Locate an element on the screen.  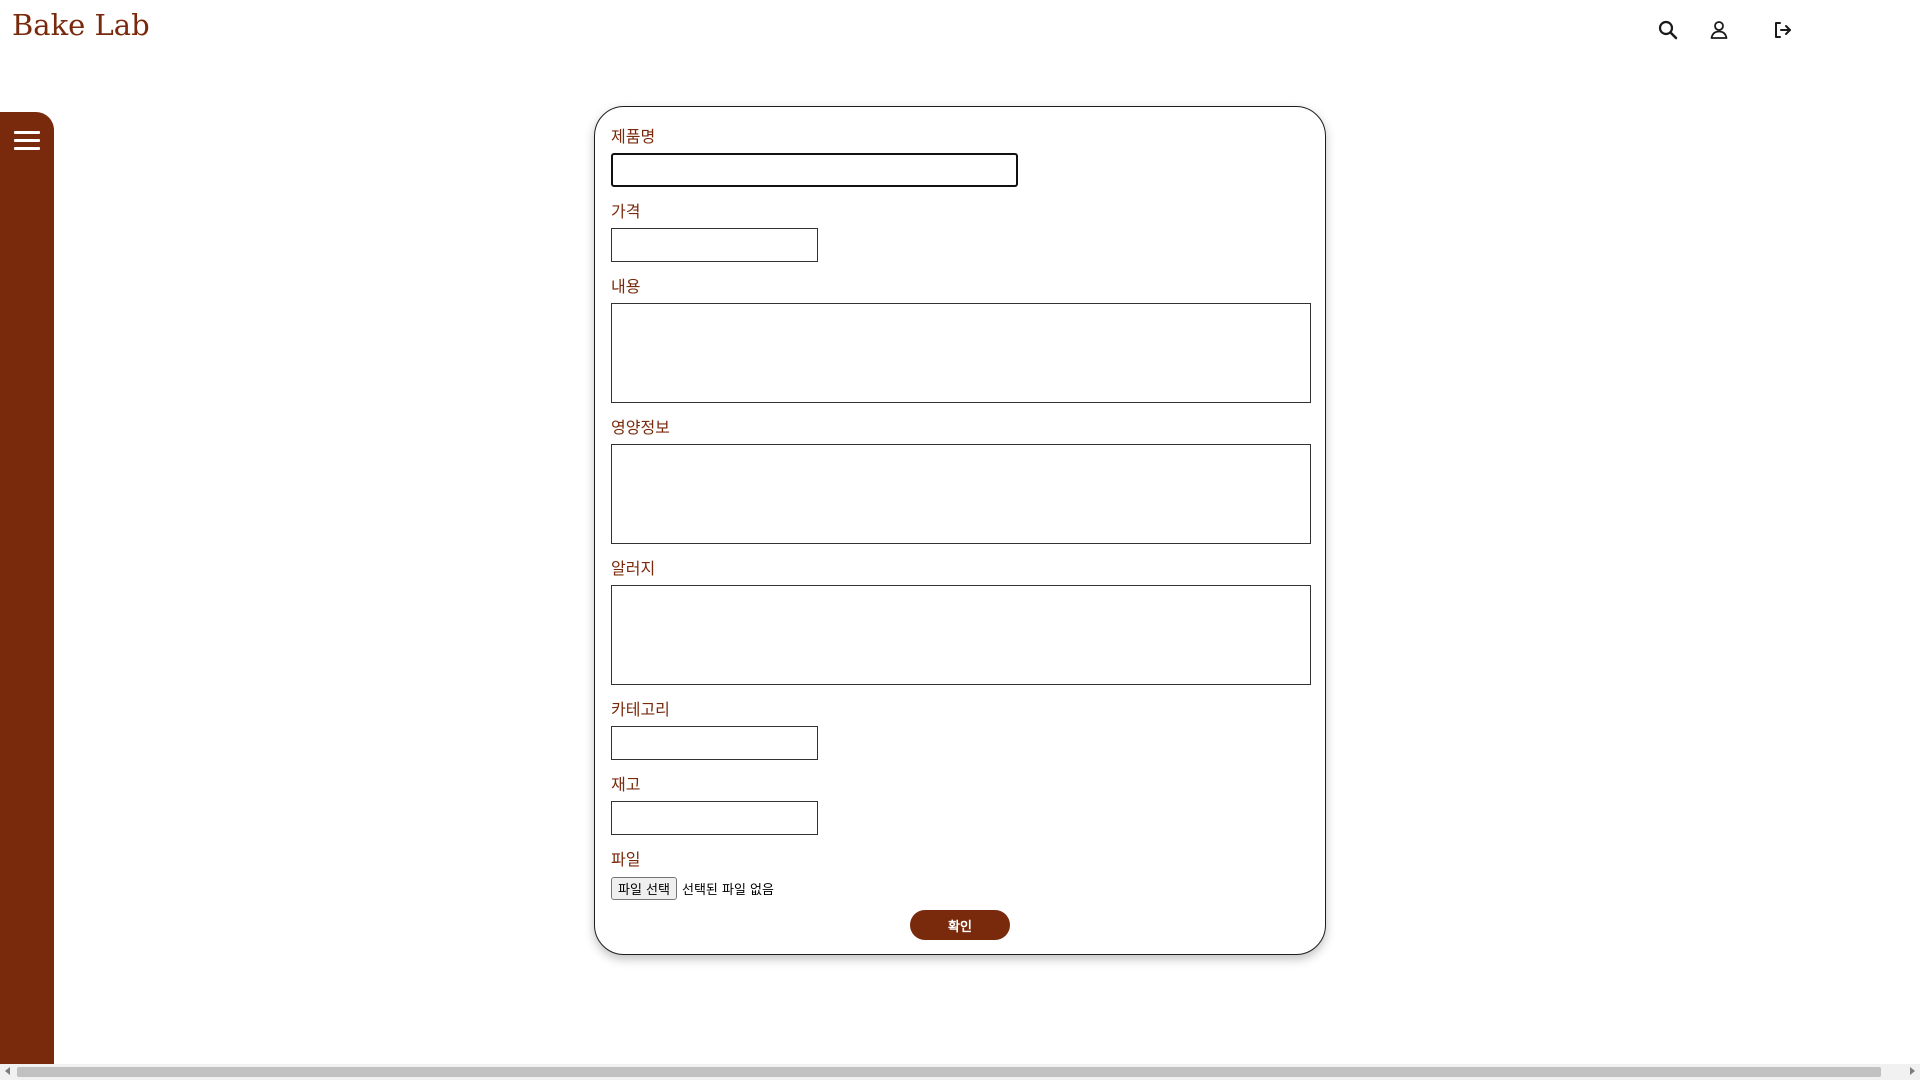
user-icon is located at coordinates (1719, 30).